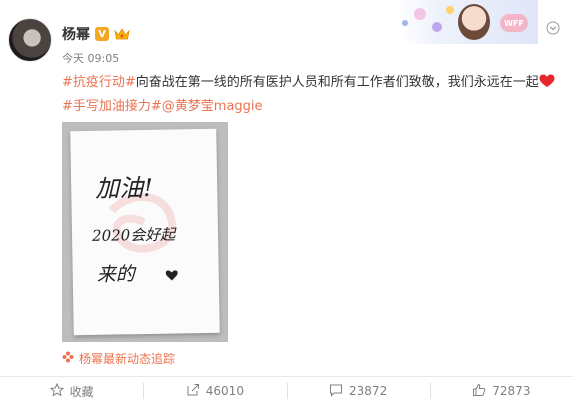 The image size is (573, 405). What do you see at coordinates (474, 22) in the screenshot?
I see `decoration-face-image` at bounding box center [474, 22].